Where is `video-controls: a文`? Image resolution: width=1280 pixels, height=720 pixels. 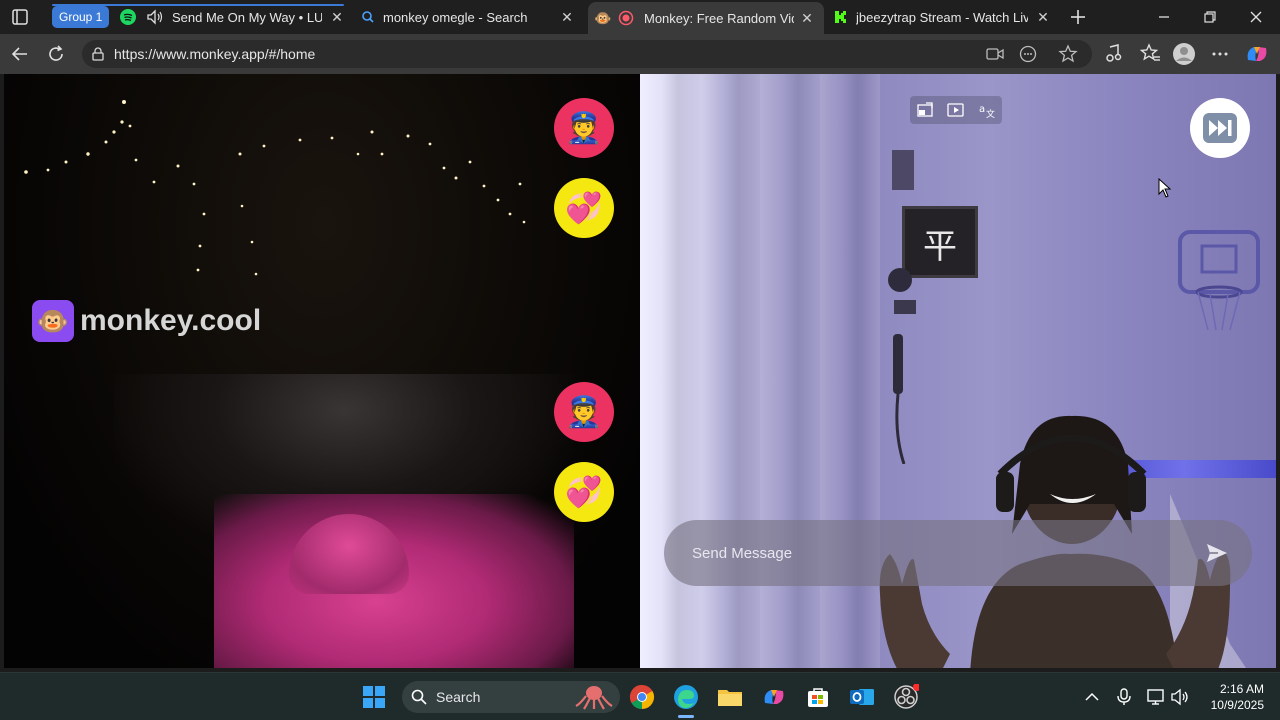 video-controls: a文 is located at coordinates (956, 110).